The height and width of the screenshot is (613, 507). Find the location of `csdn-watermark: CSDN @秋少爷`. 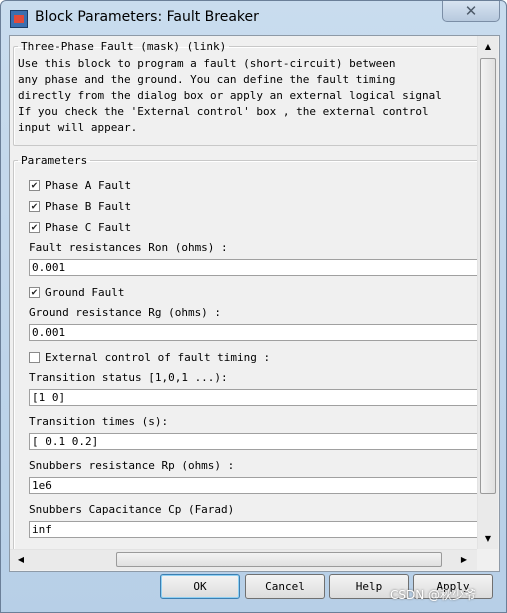

csdn-watermark: CSDN @秋少爷 is located at coordinates (433, 595).